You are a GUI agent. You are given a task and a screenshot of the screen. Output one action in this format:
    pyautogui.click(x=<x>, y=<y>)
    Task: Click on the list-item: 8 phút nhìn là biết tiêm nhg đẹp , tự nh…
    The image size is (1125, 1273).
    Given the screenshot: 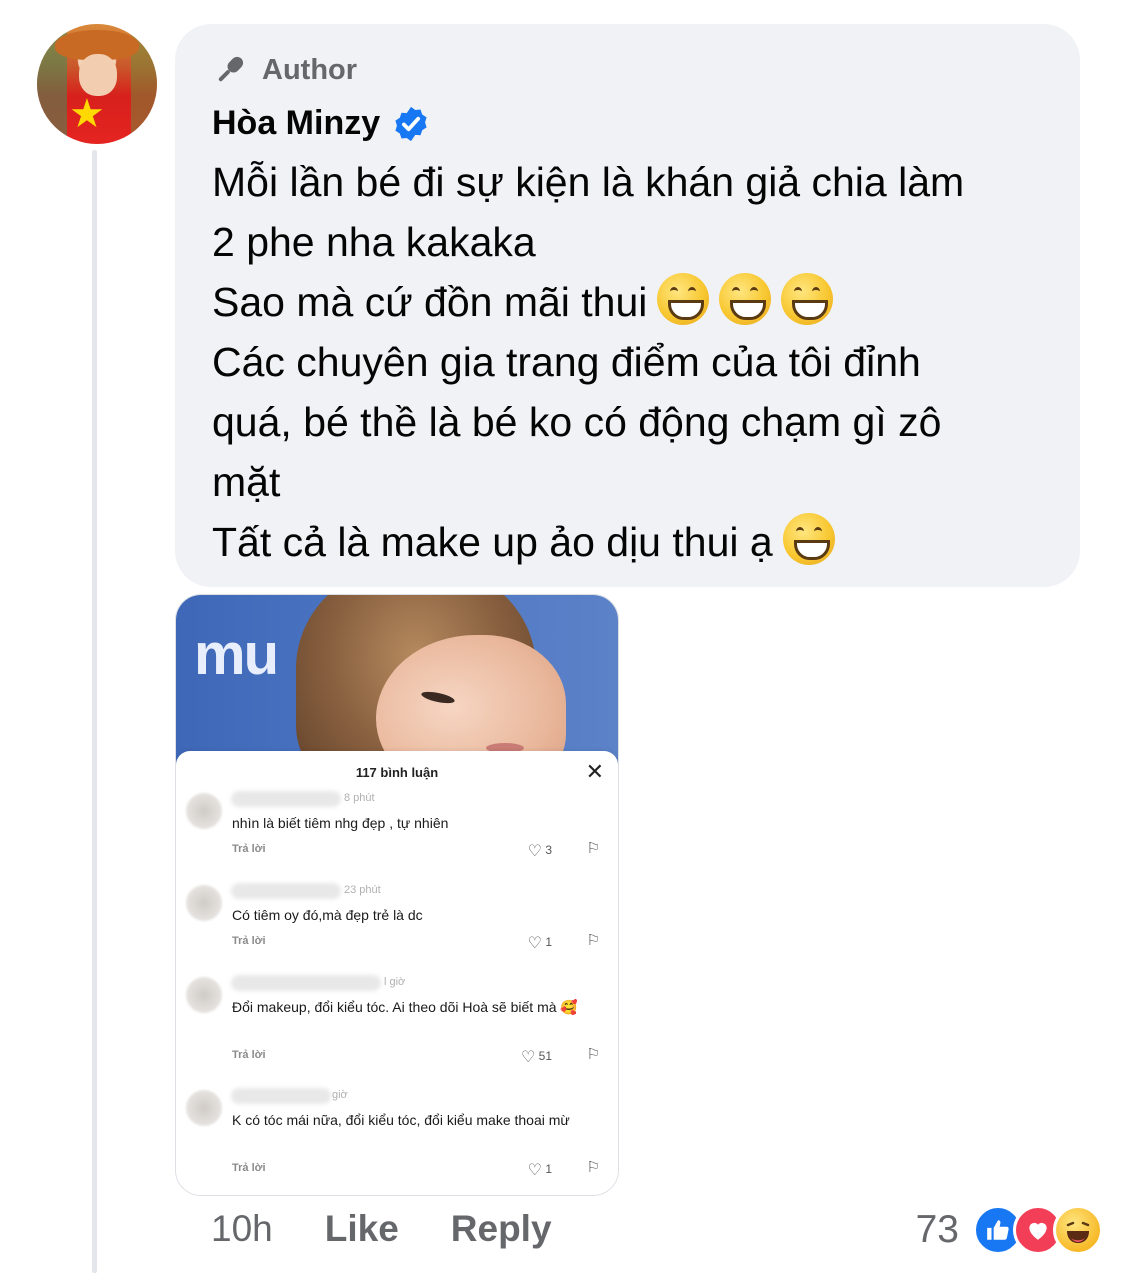 What is the action you would take?
    pyautogui.click(x=396, y=838)
    